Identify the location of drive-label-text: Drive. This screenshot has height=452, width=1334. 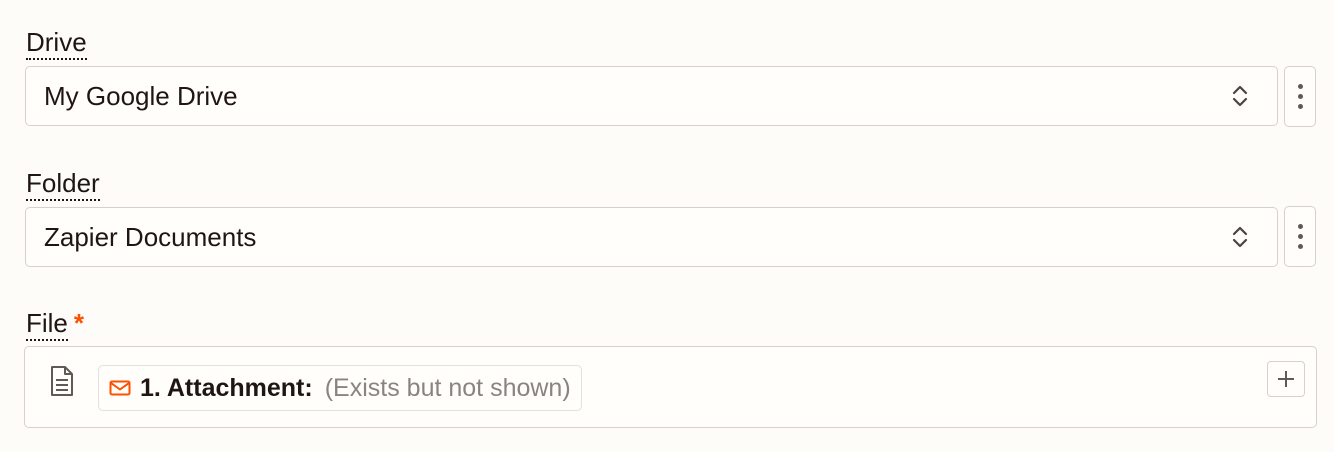
(56, 43).